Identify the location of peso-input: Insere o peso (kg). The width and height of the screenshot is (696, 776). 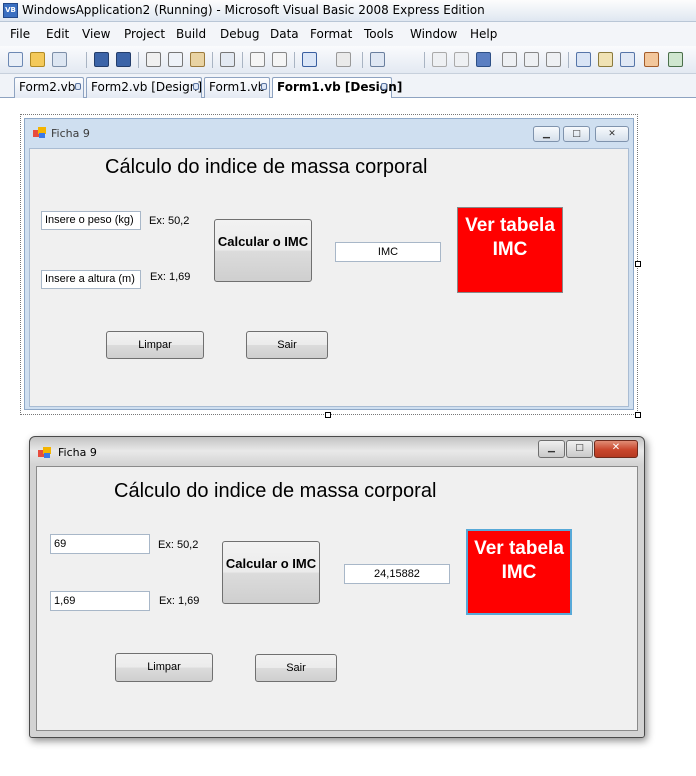
(91, 220).